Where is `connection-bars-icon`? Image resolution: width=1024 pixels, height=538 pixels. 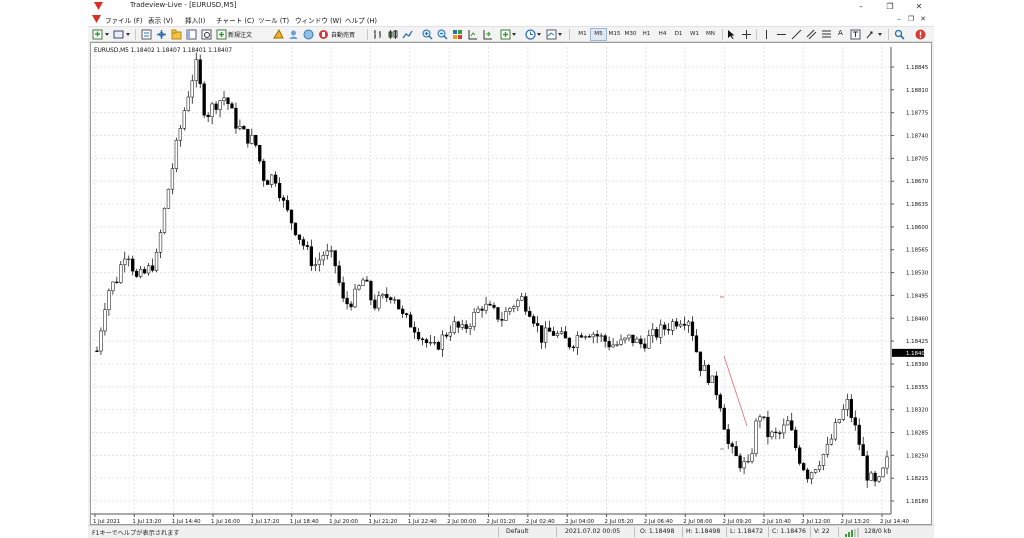 connection-bars-icon is located at coordinates (853, 532).